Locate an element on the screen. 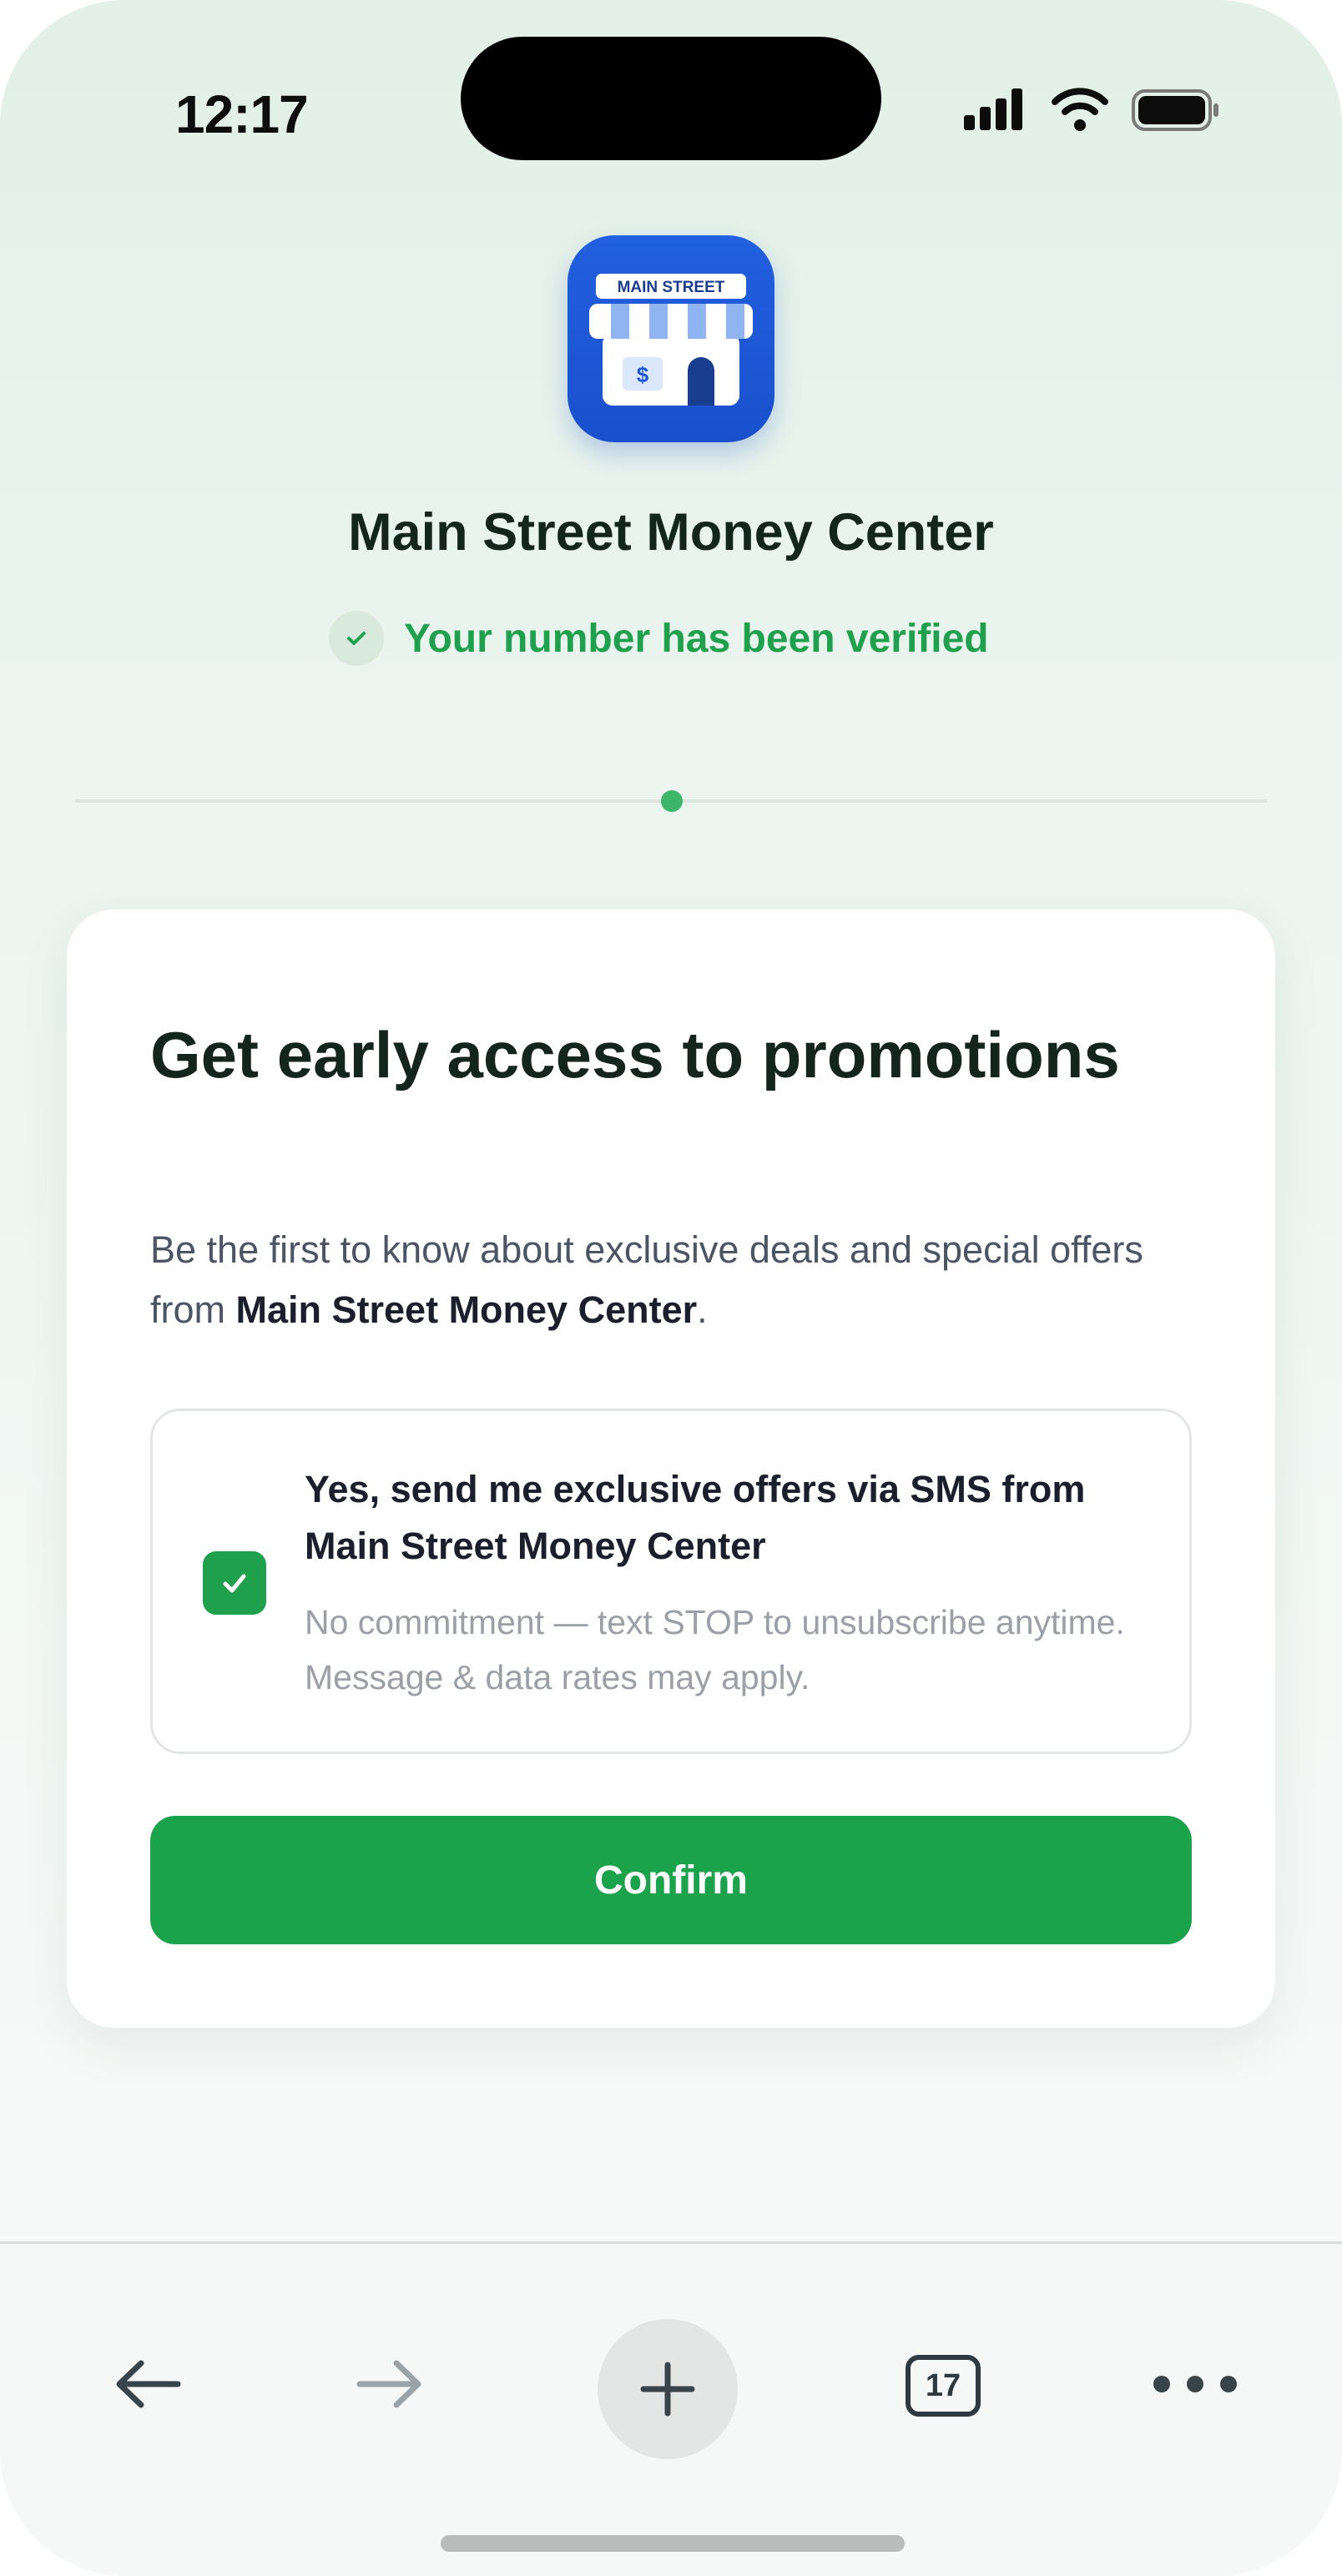 The width and height of the screenshot is (1342, 2576). ellipsis-icon is located at coordinates (1195, 2384).